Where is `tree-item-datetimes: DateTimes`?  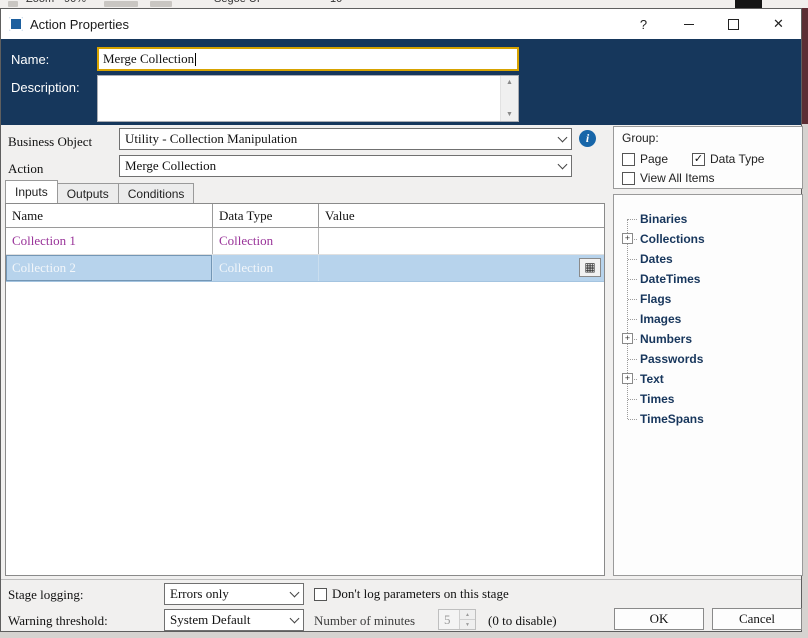 tree-item-datetimes: DateTimes is located at coordinates (708, 279).